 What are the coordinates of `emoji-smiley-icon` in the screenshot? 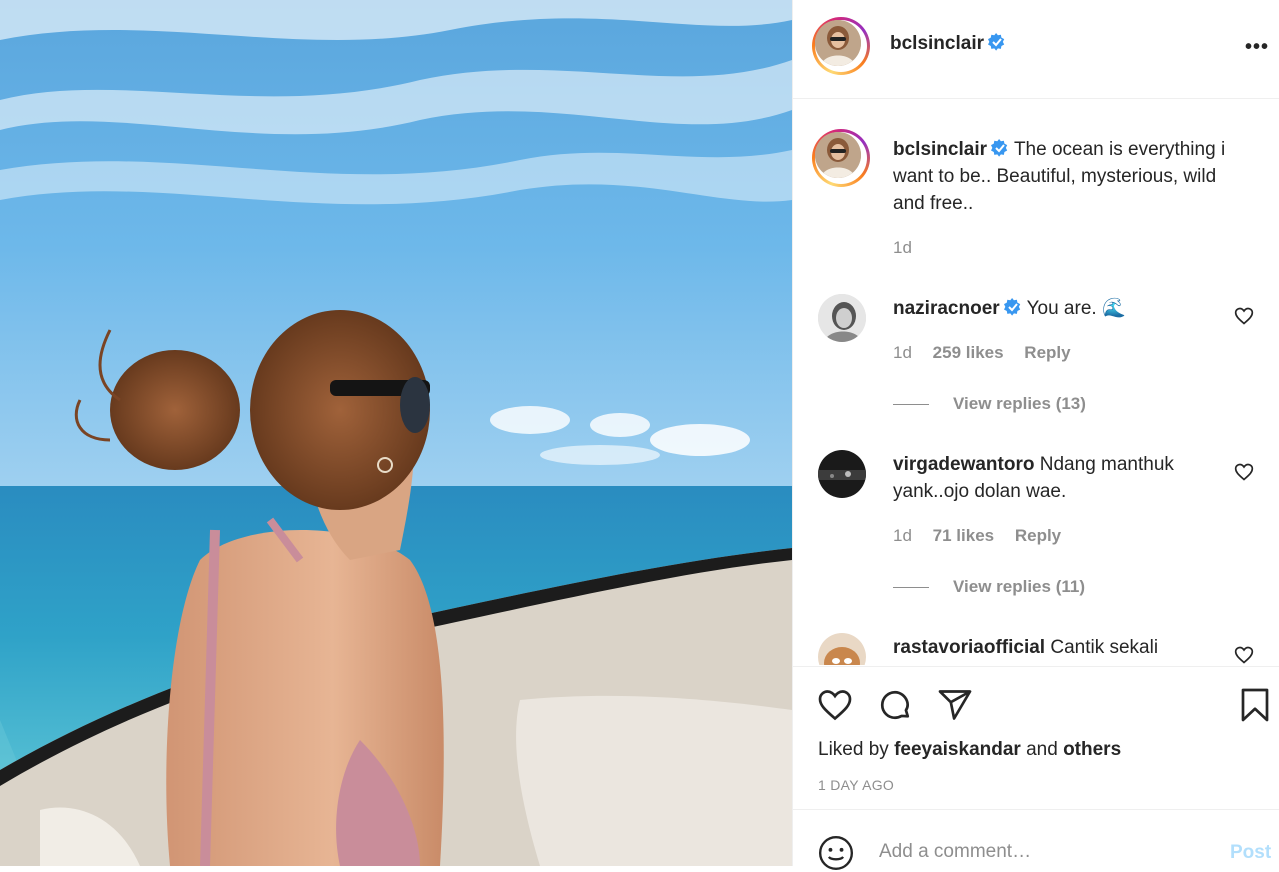 It's located at (836, 853).